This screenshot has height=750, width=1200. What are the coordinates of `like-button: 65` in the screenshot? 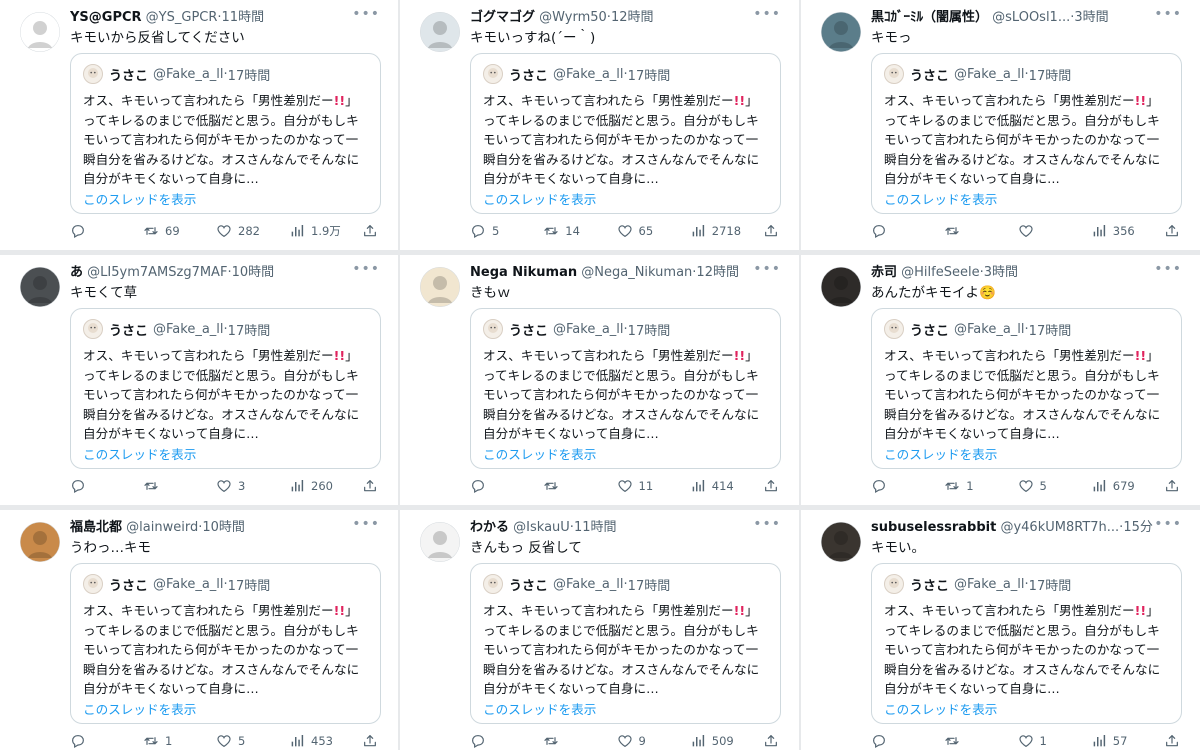 It's located at (652, 231).